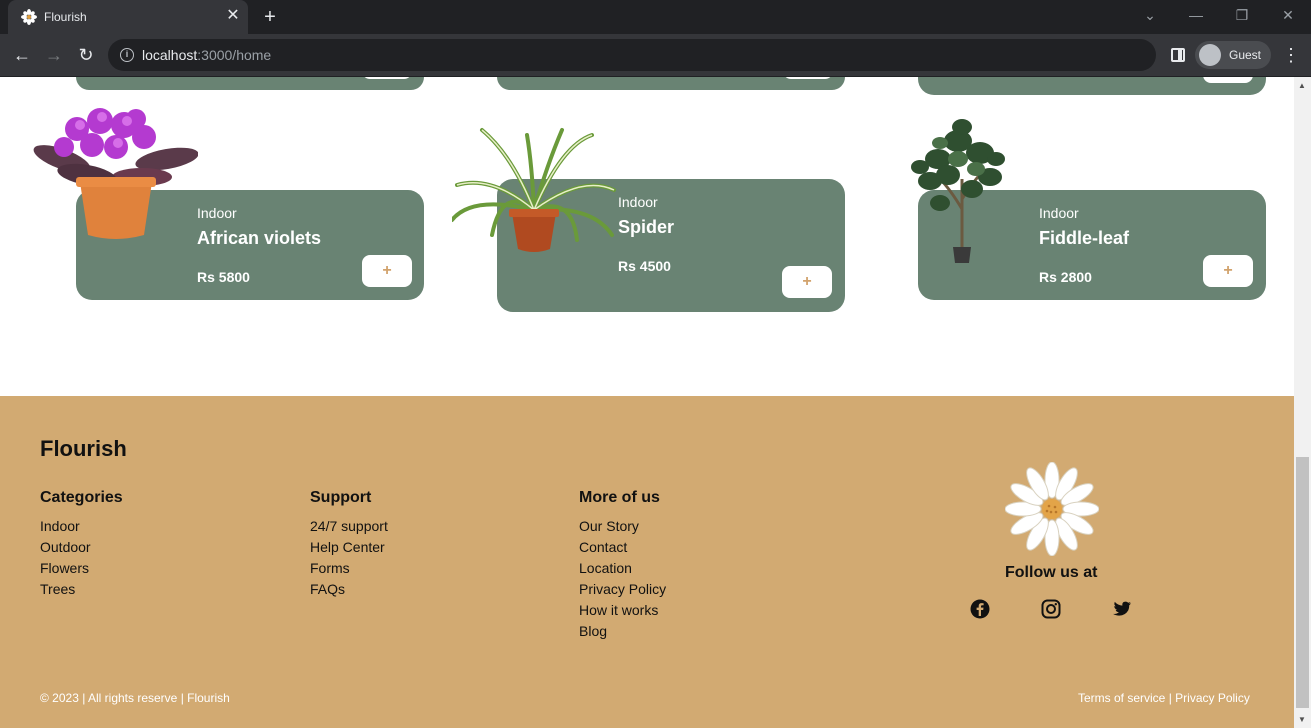  What do you see at coordinates (622, 612) in the screenshot?
I see `footer-link-how-it-works: How it works` at bounding box center [622, 612].